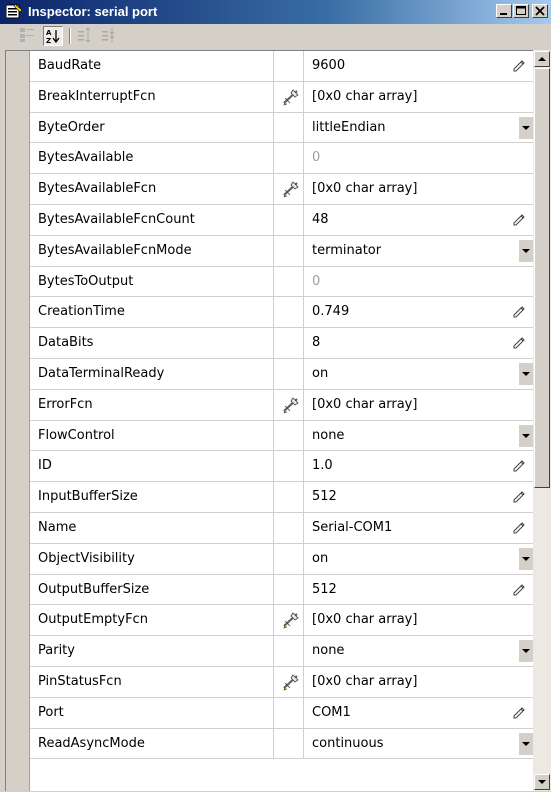  What do you see at coordinates (281, 282) in the screenshot?
I see `property-row: BytesToOutput 0` at bounding box center [281, 282].